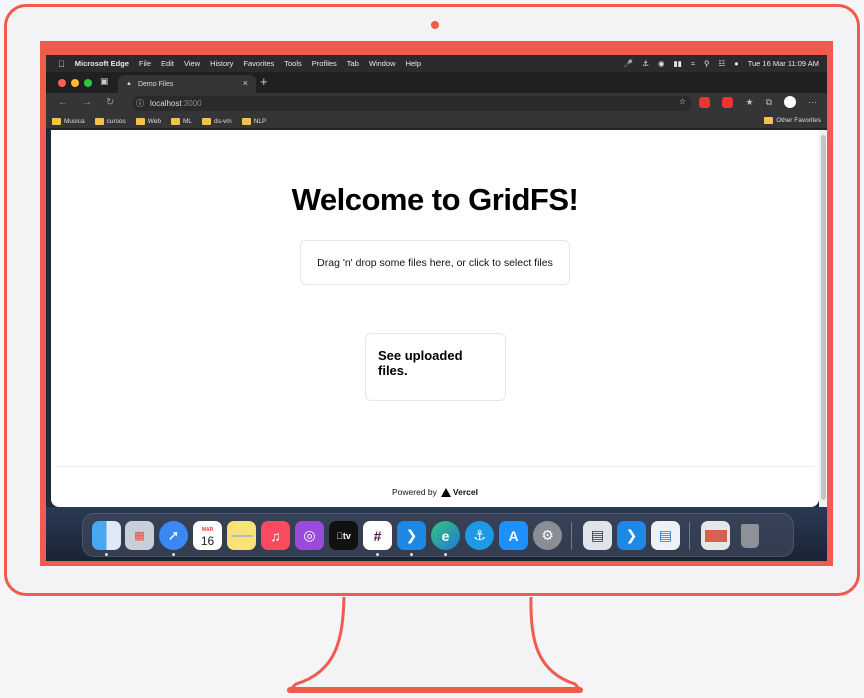  I want to click on menu-tab: Tab, so click(353, 63).